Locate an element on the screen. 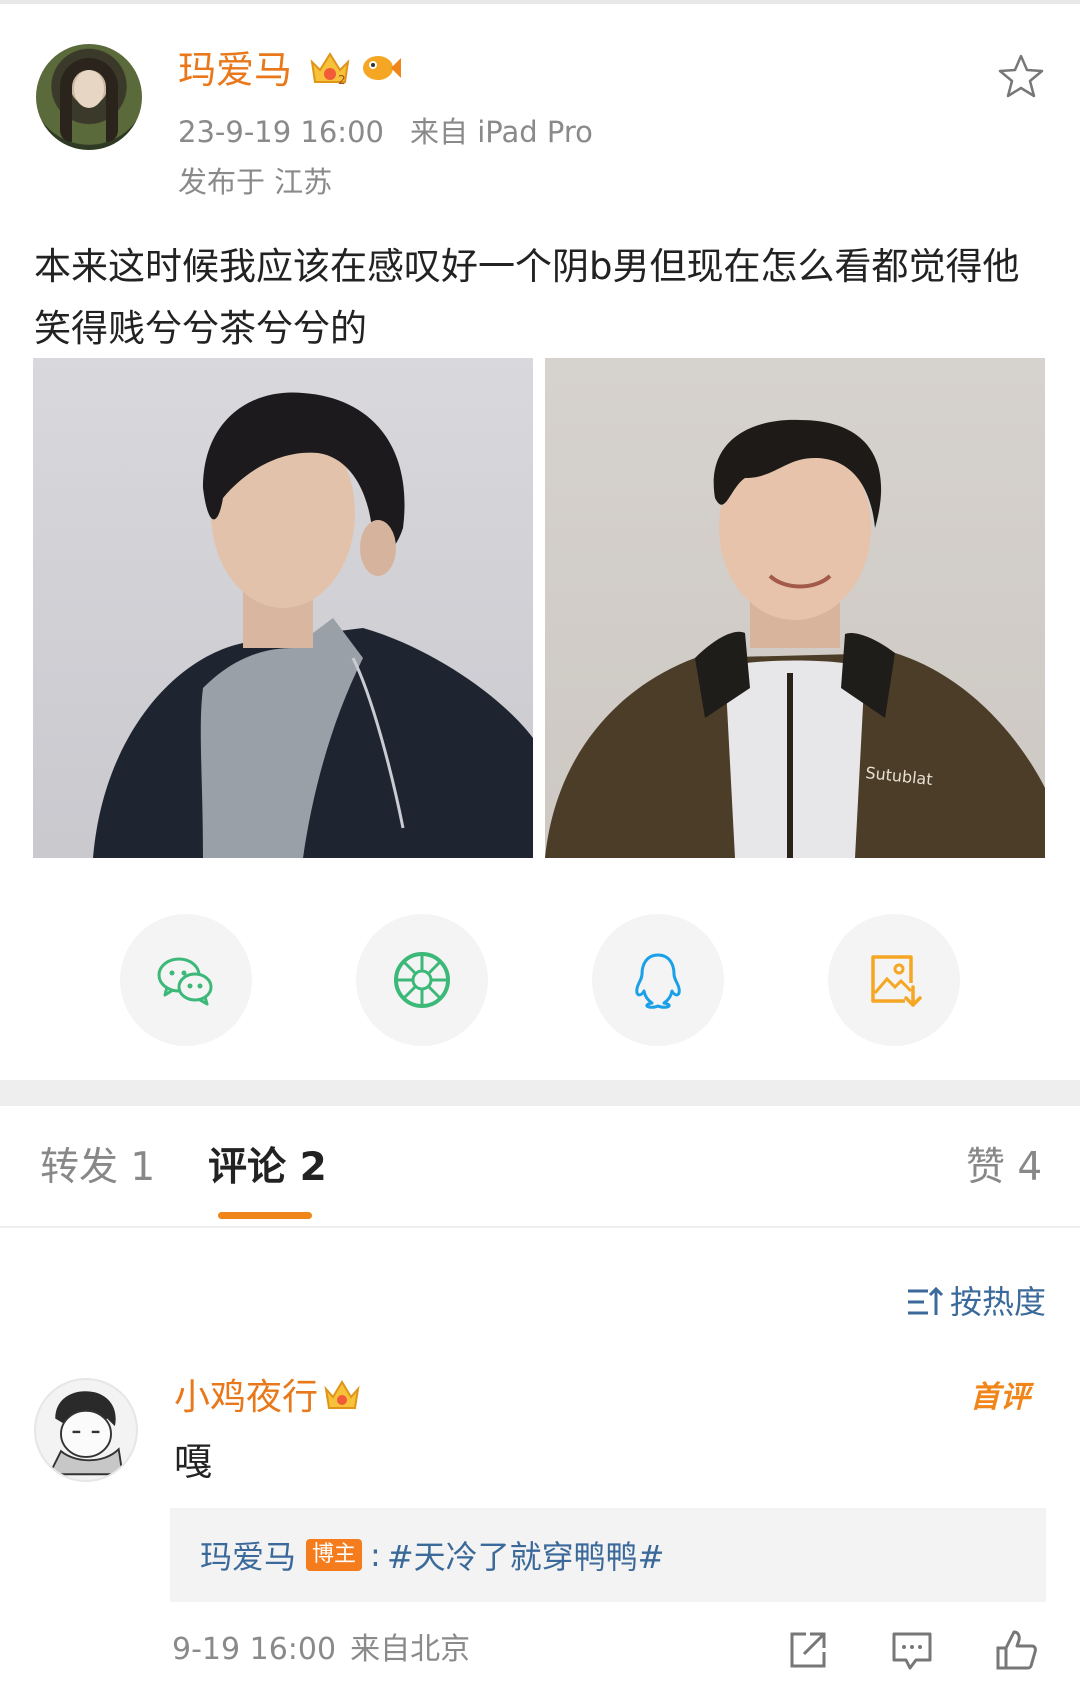 This screenshot has width=1080, height=1682. reply-topic-link: #天冷了就穿鸭鸭# is located at coordinates (526, 1555).